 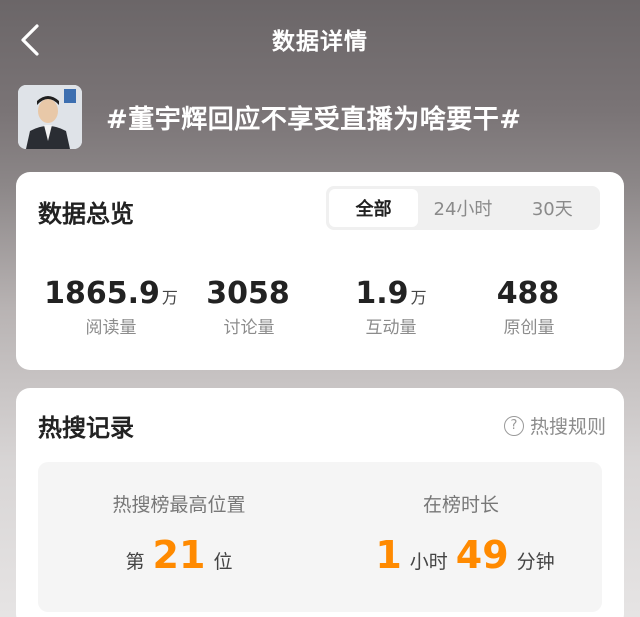 I want to click on hours-value: 1, so click(x=388, y=555).